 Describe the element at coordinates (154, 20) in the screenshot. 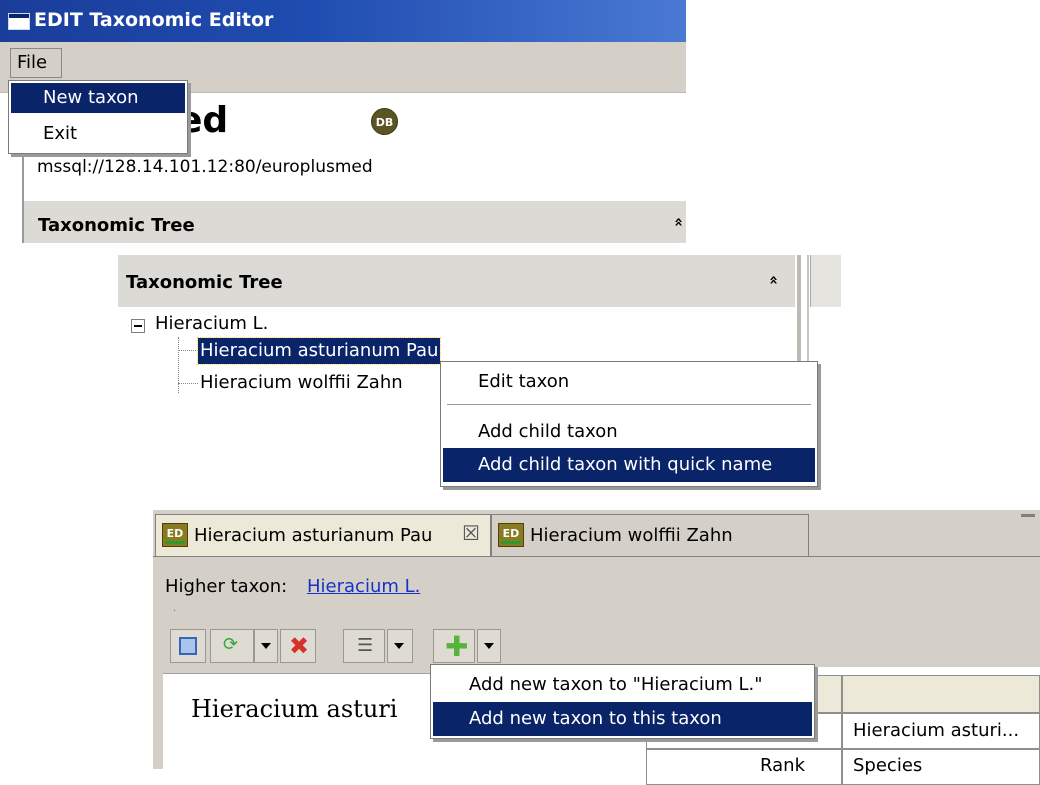

I see `window-title: EDIT Taxonomic Editor` at that location.